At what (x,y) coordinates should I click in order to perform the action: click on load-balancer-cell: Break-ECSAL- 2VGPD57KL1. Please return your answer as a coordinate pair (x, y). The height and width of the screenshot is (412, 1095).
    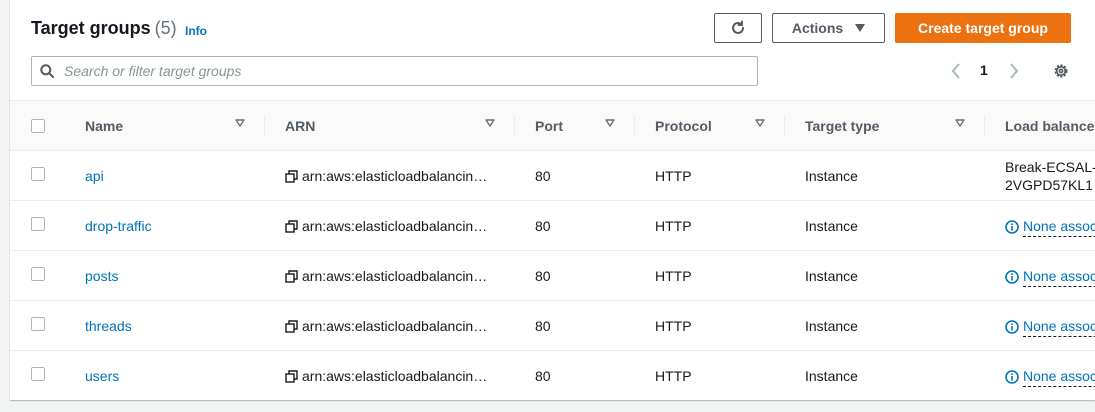
    Looking at the image, I should click on (1040, 175).